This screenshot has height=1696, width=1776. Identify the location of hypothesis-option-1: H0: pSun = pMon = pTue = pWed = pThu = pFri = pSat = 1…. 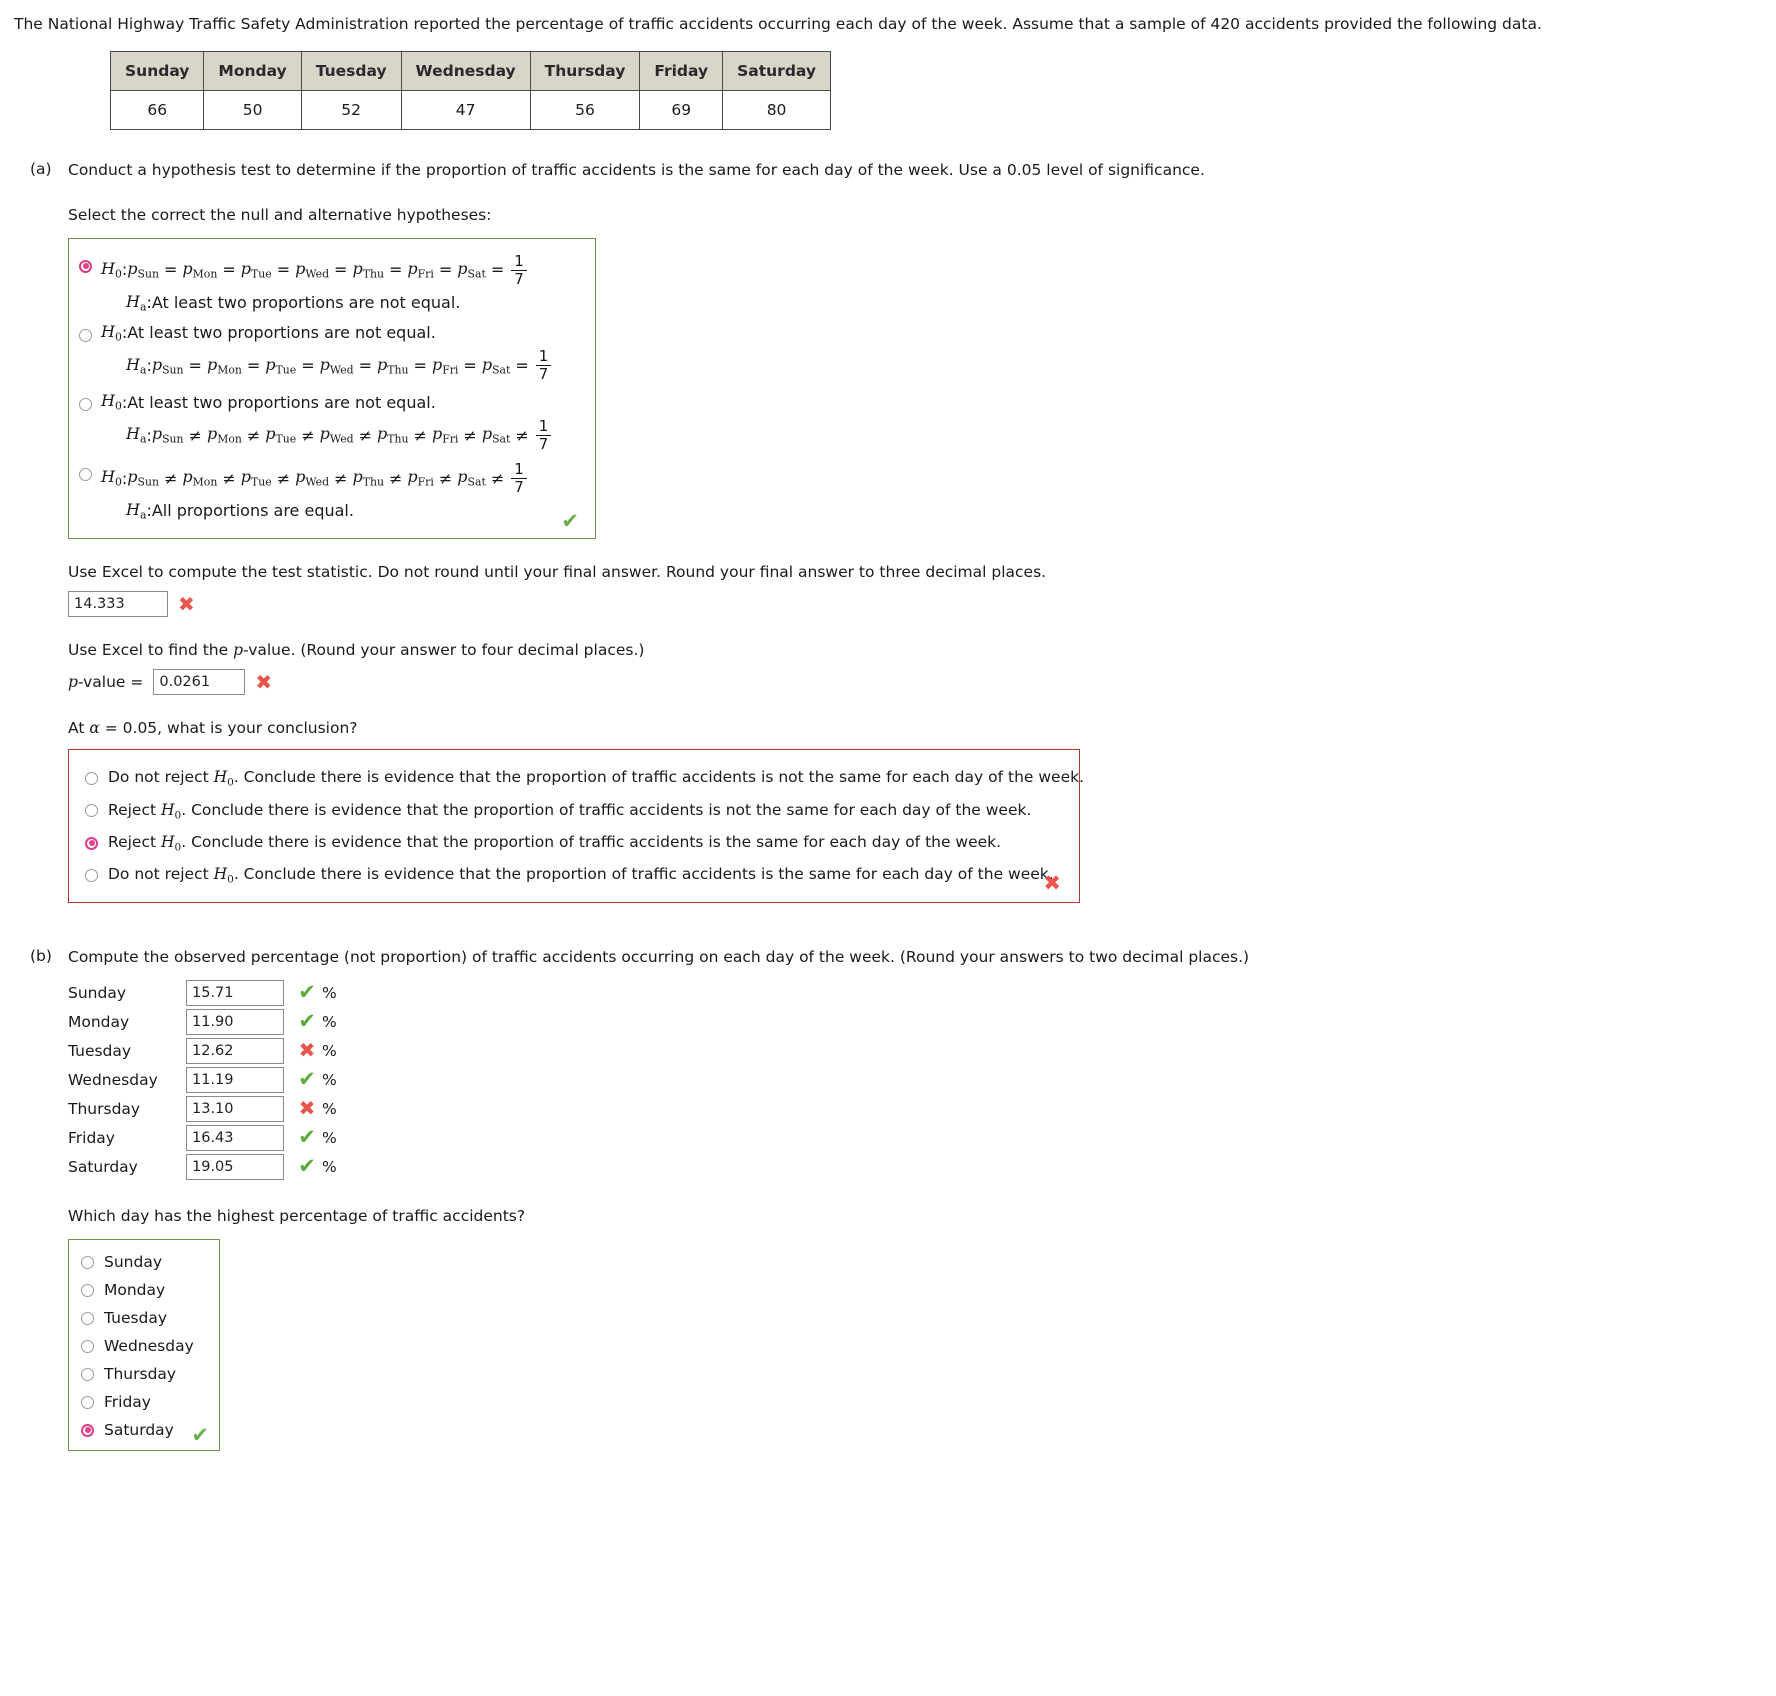
(330, 283).